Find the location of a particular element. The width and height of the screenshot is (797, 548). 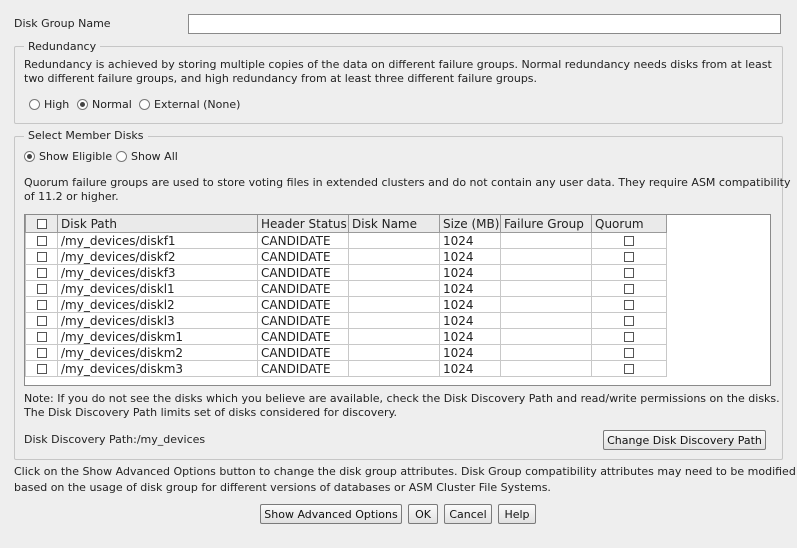

table-row: /my_devices/diskm3 CANDIDATE 1024 is located at coordinates (346, 368).